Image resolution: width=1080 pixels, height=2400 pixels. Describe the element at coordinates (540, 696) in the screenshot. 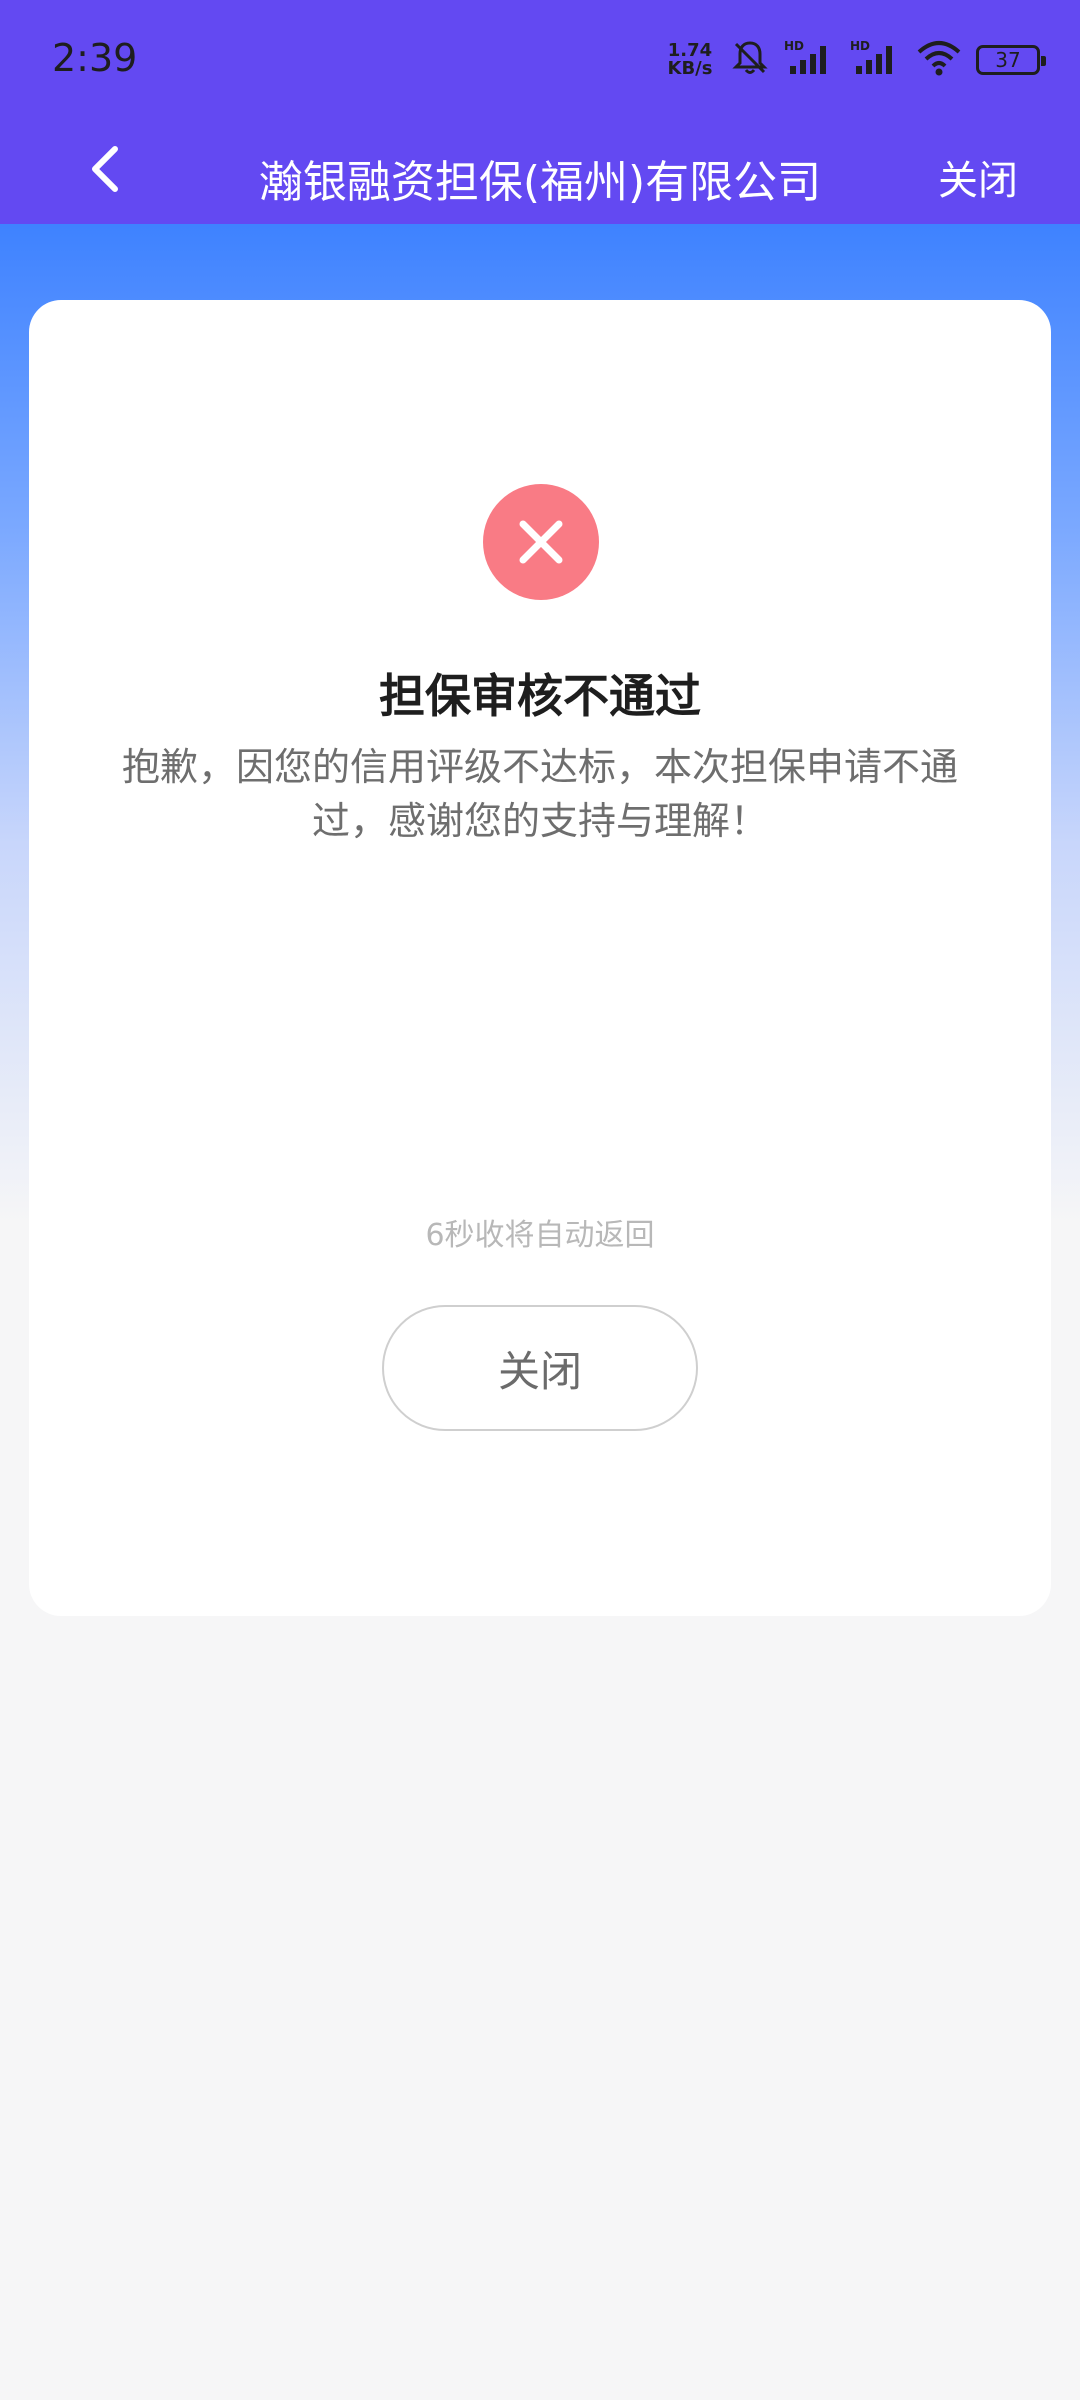

I see `result-title: 担保审核不通过` at that location.